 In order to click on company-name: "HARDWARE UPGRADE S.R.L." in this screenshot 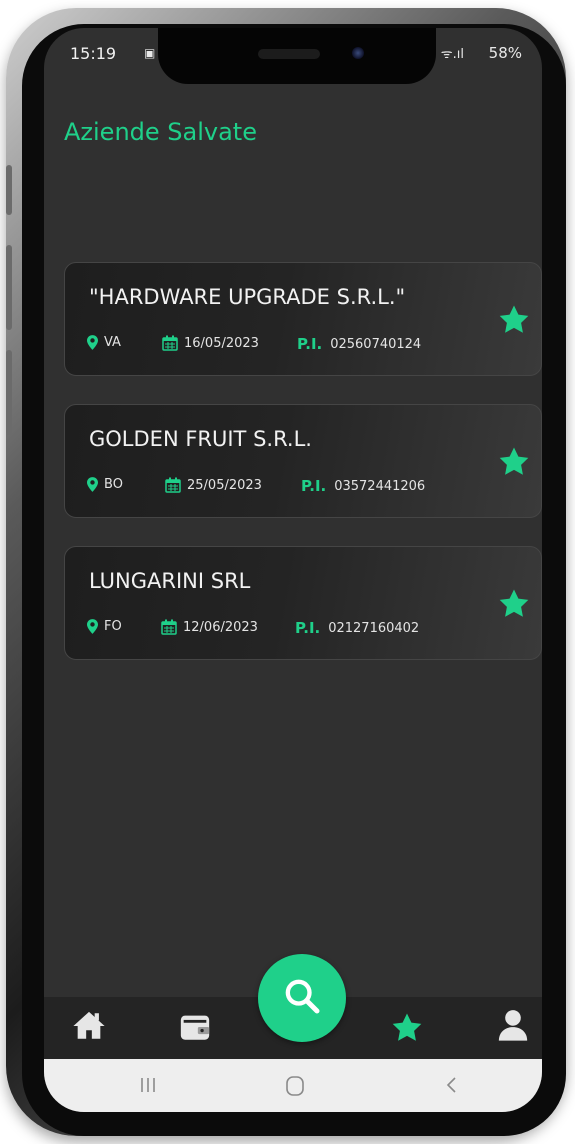, I will do `click(247, 297)`.